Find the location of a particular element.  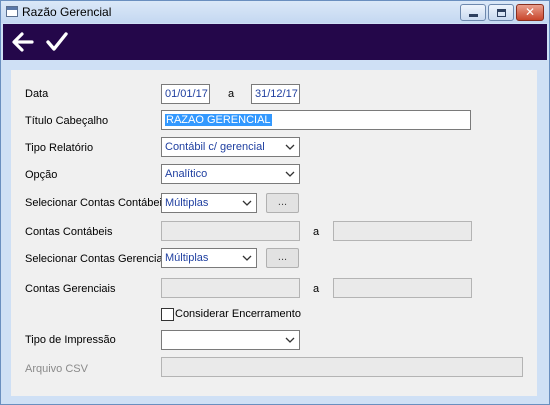

accounting-accounts-separator: a is located at coordinates (316, 232).